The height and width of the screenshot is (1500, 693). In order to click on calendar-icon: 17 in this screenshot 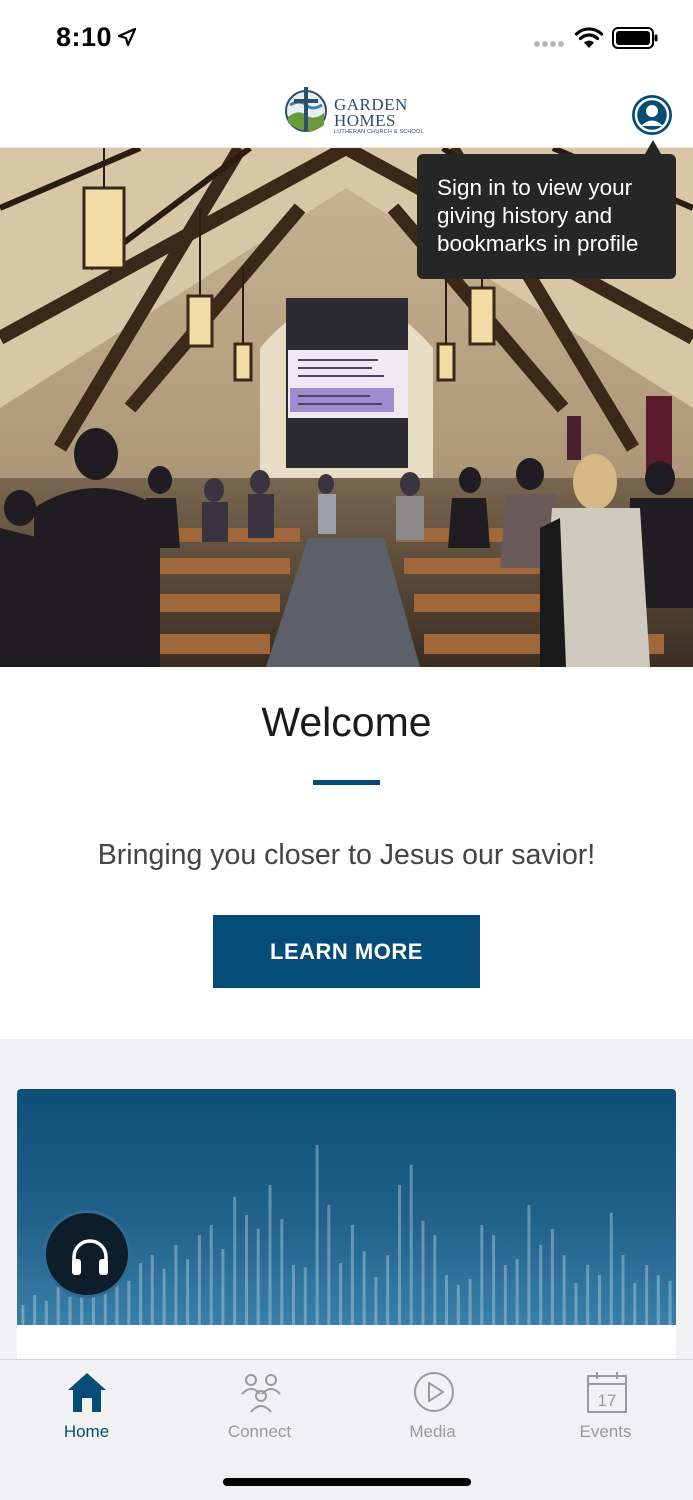, I will do `click(607, 1392)`.